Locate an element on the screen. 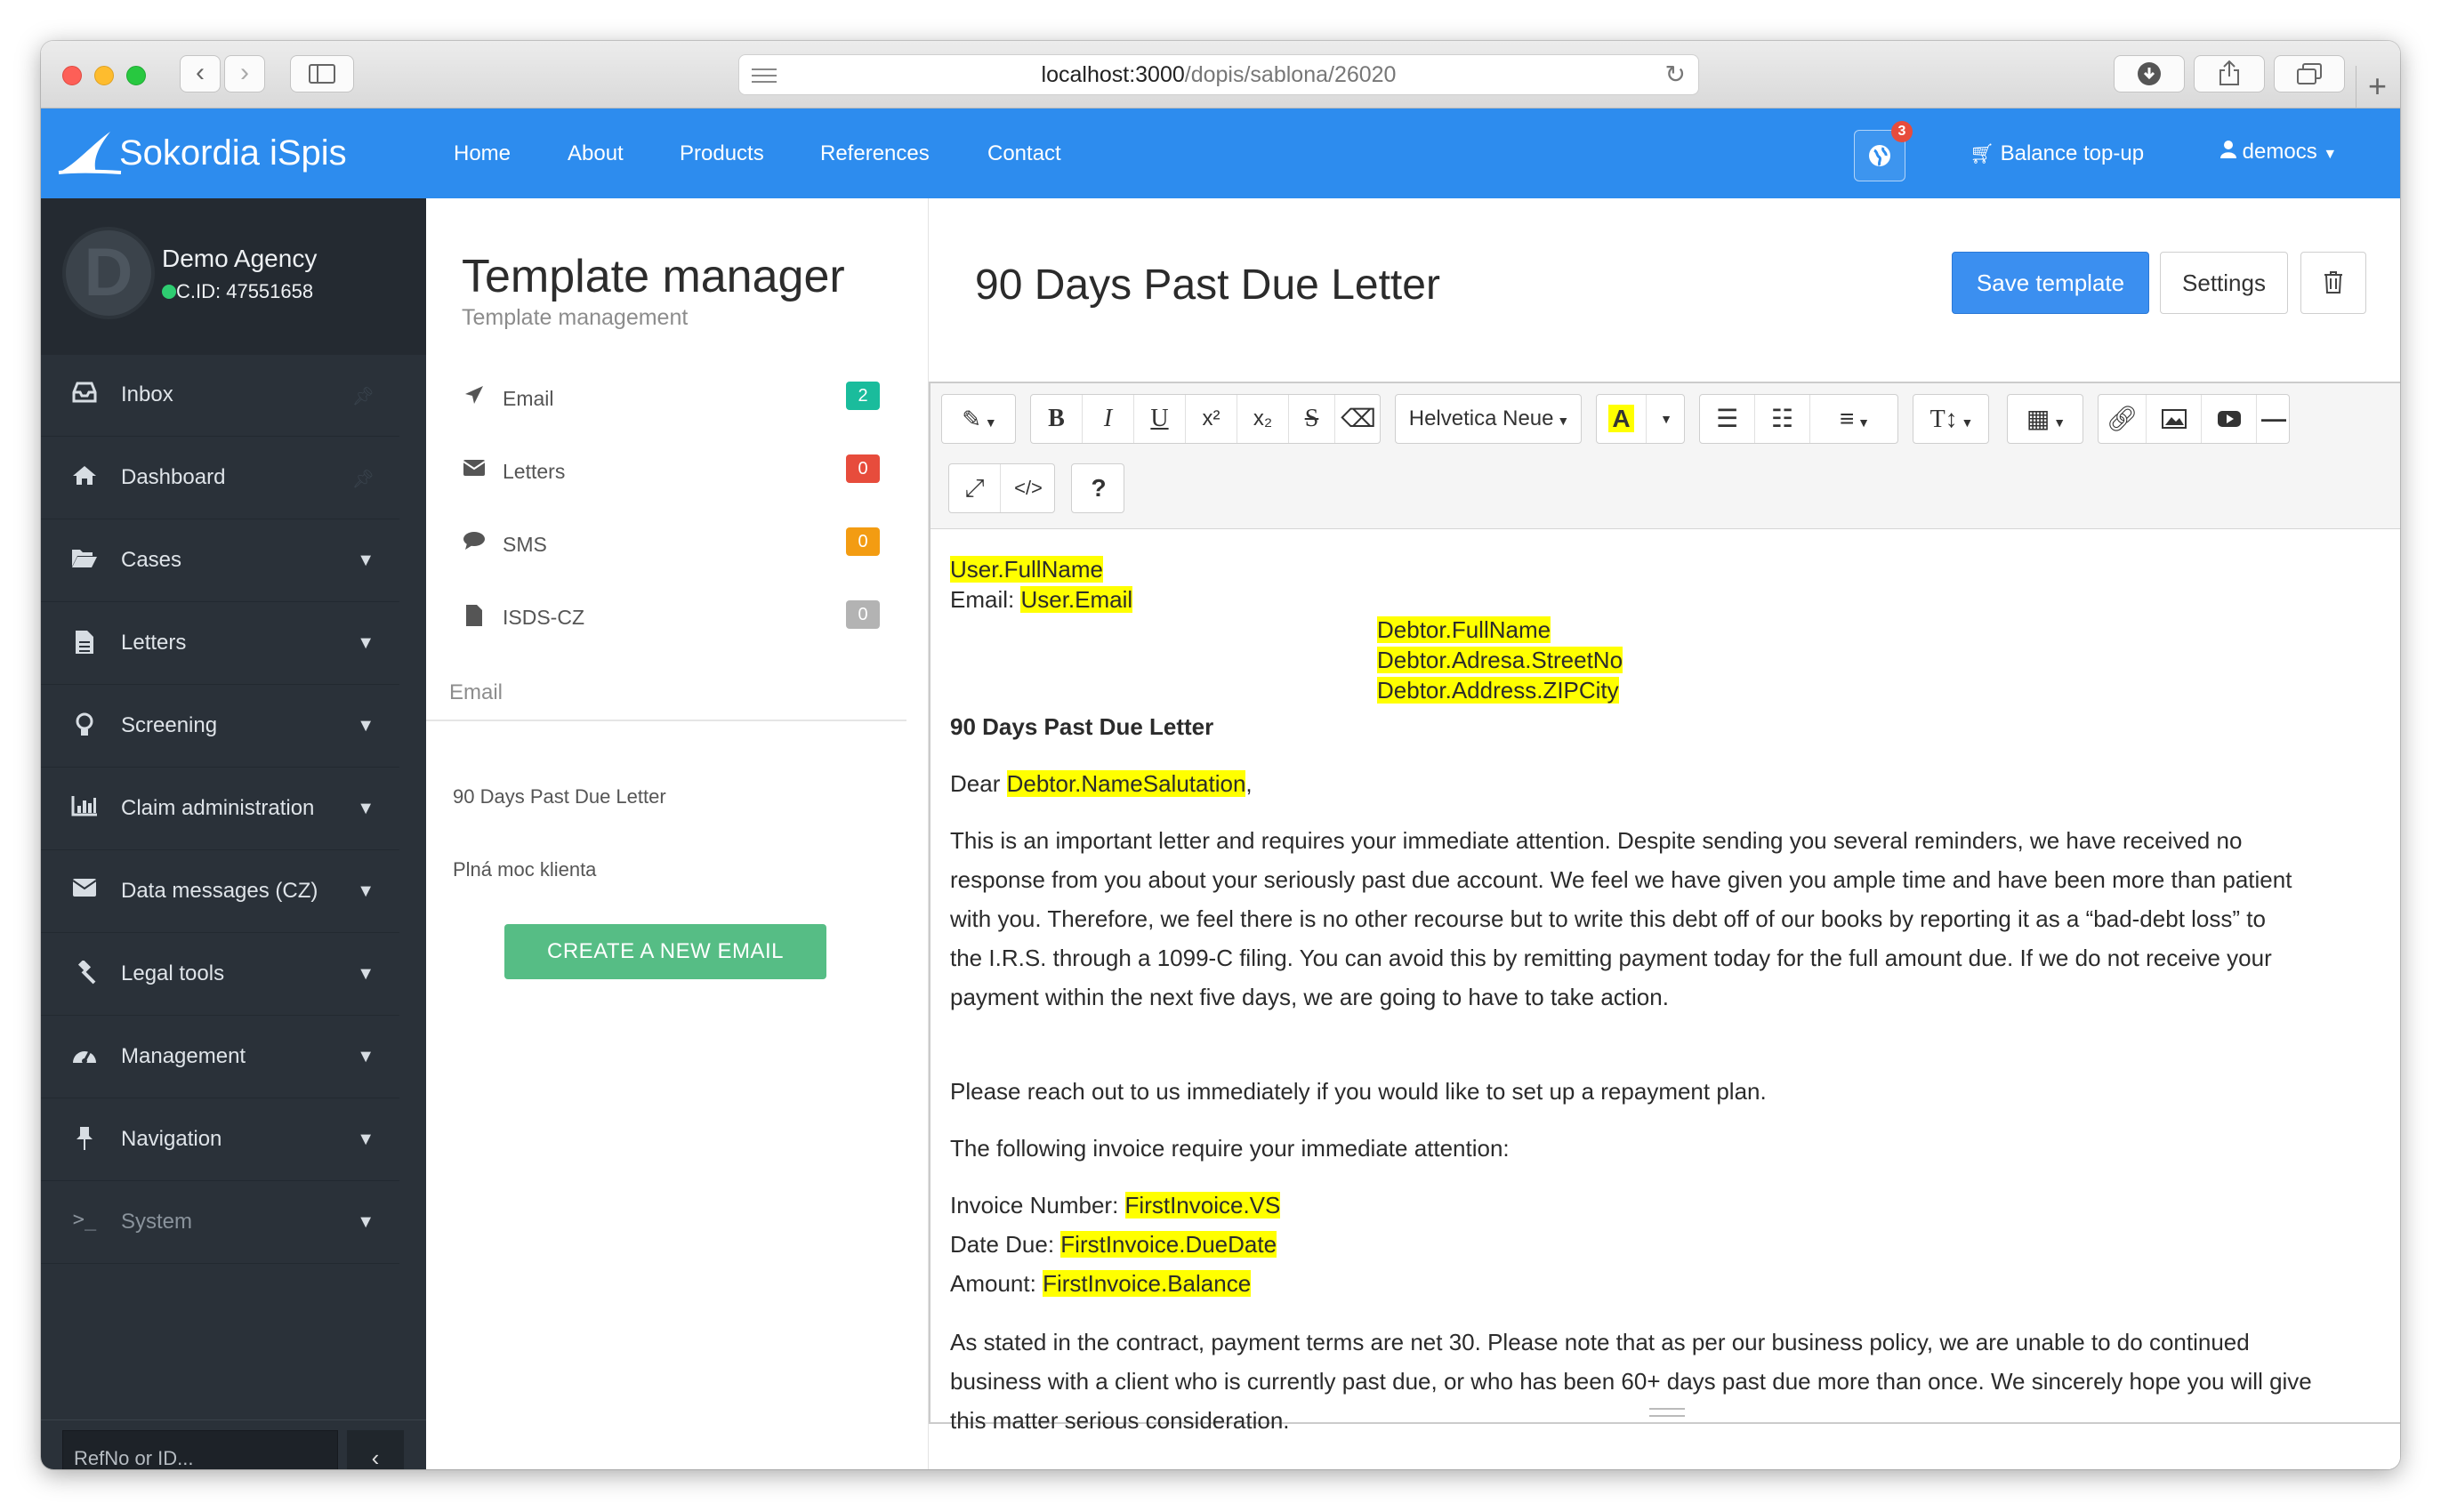 The image size is (2441, 1512). italic-button: I is located at coordinates (1108, 419).